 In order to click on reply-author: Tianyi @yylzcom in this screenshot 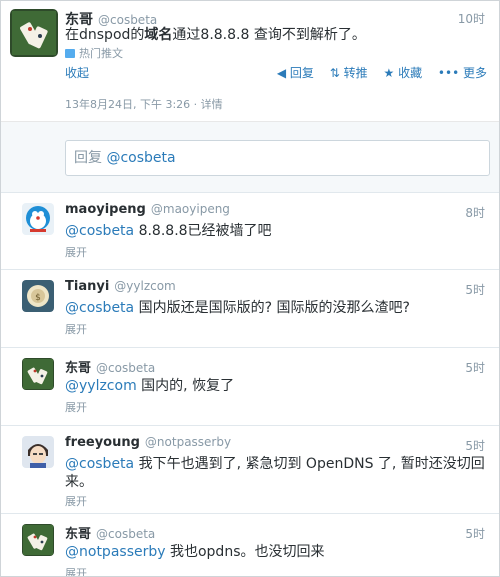, I will do `click(120, 286)`.